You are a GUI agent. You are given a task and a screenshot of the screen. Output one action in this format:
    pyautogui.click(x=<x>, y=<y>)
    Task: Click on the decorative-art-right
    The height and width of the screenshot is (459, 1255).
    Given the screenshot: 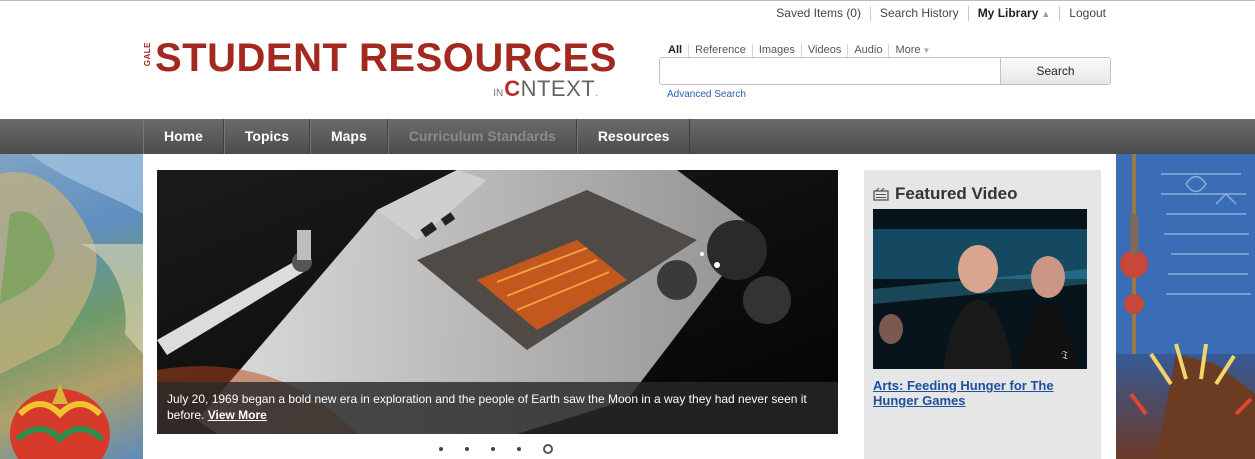 What is the action you would take?
    pyautogui.click(x=1185, y=306)
    